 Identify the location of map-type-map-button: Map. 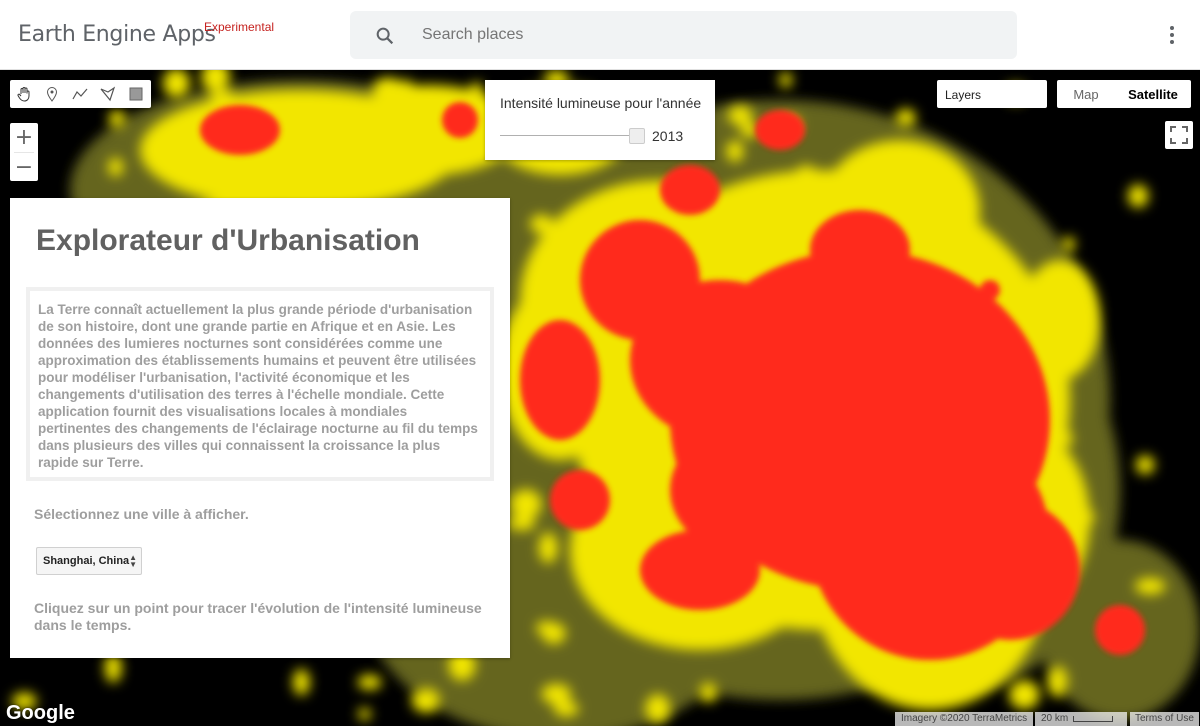
(1086, 94).